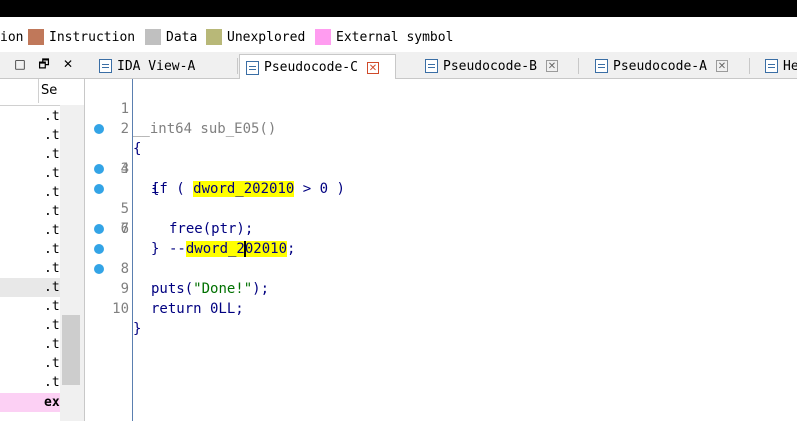  I want to click on segment-column-header: Se, so click(49, 90).